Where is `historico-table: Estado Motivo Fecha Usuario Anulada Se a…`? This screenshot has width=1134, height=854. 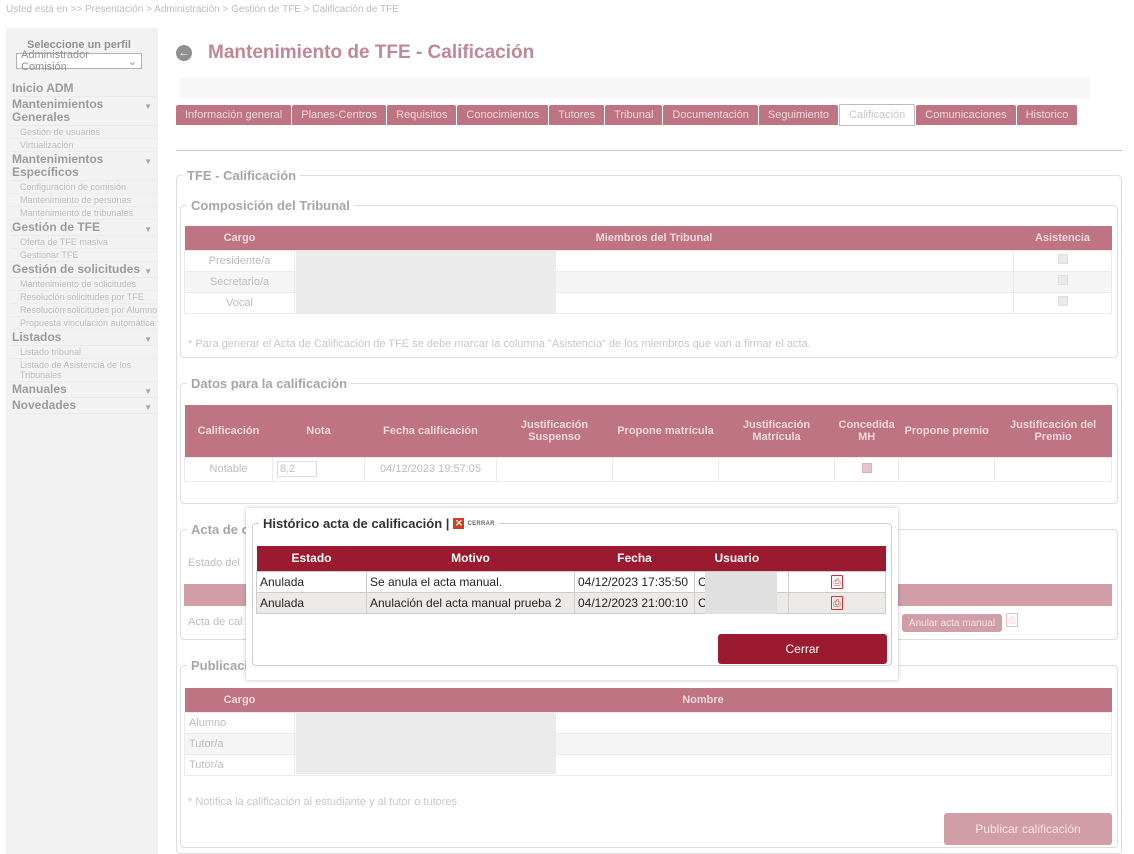 historico-table: Estado Motivo Fecha Usuario Anulada Se a… is located at coordinates (571, 580).